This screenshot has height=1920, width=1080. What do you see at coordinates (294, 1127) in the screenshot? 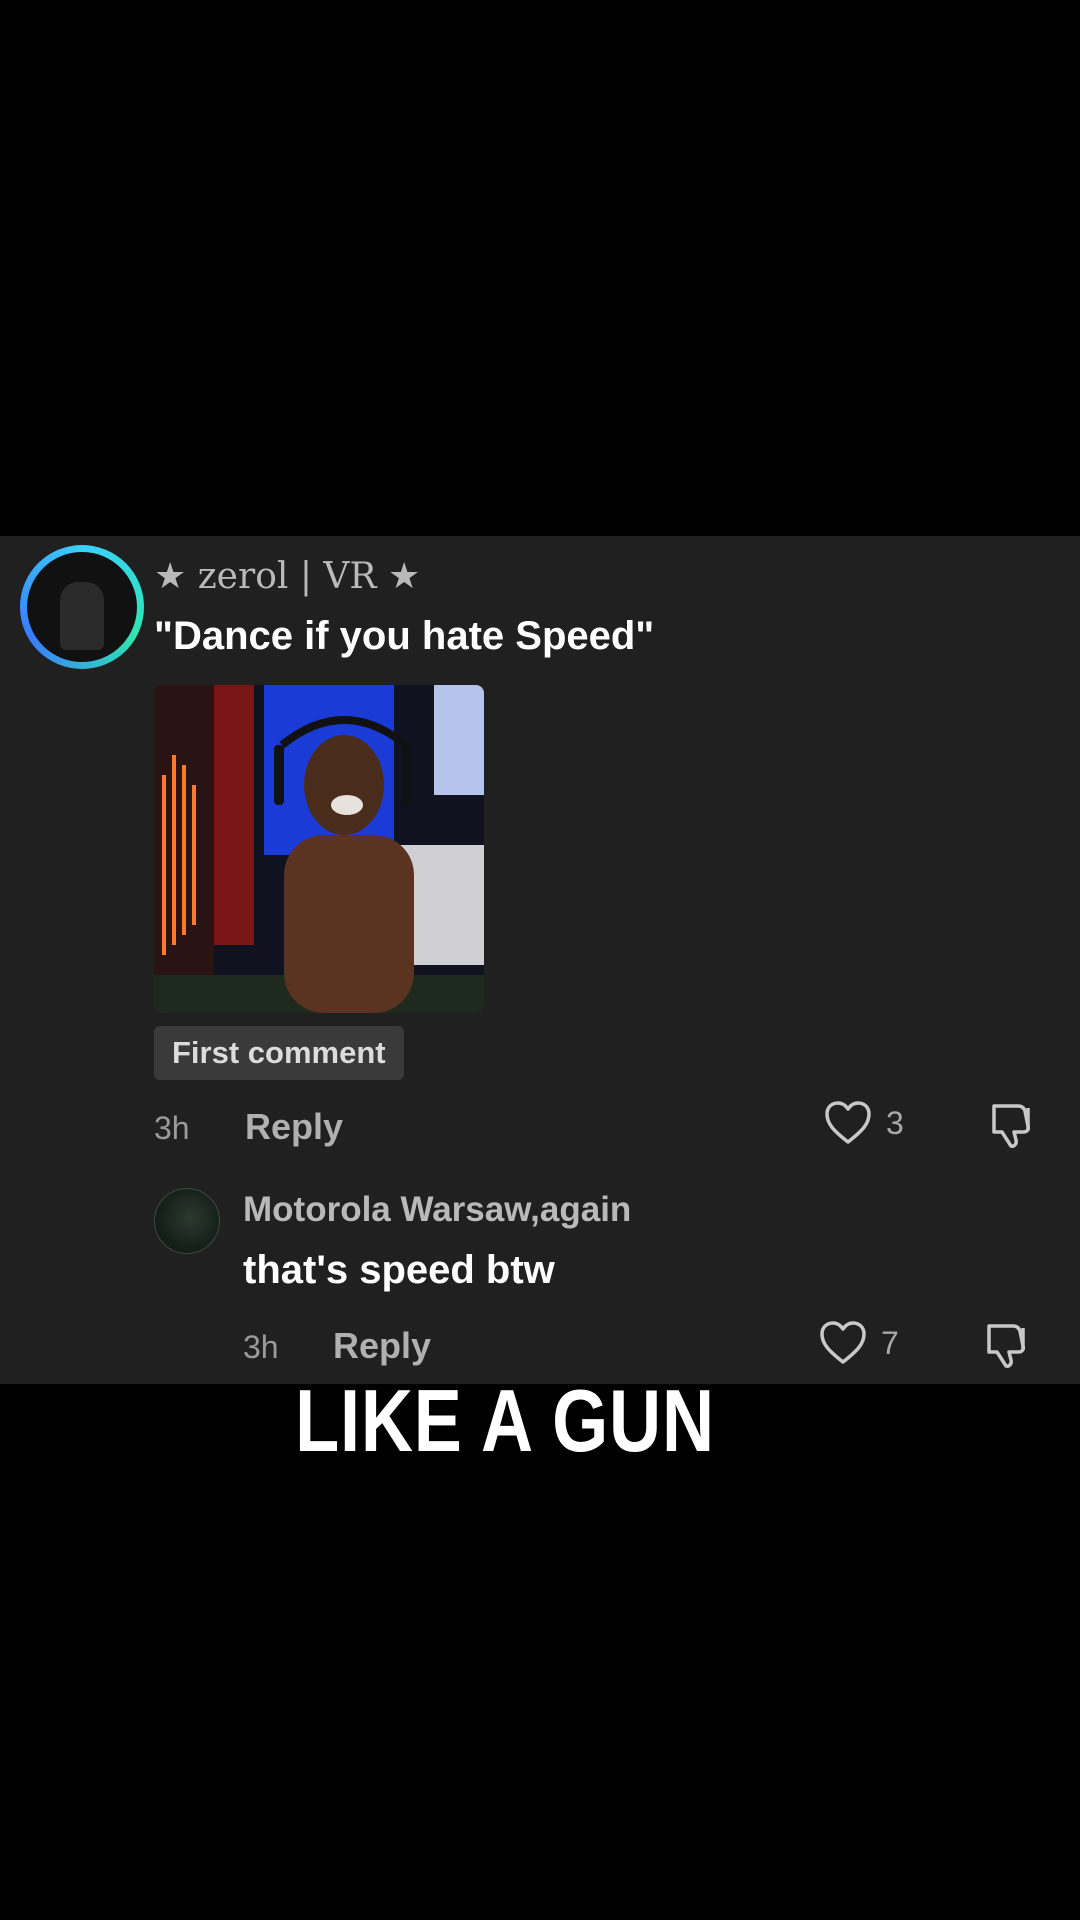
I see `reply-button: Reply` at bounding box center [294, 1127].